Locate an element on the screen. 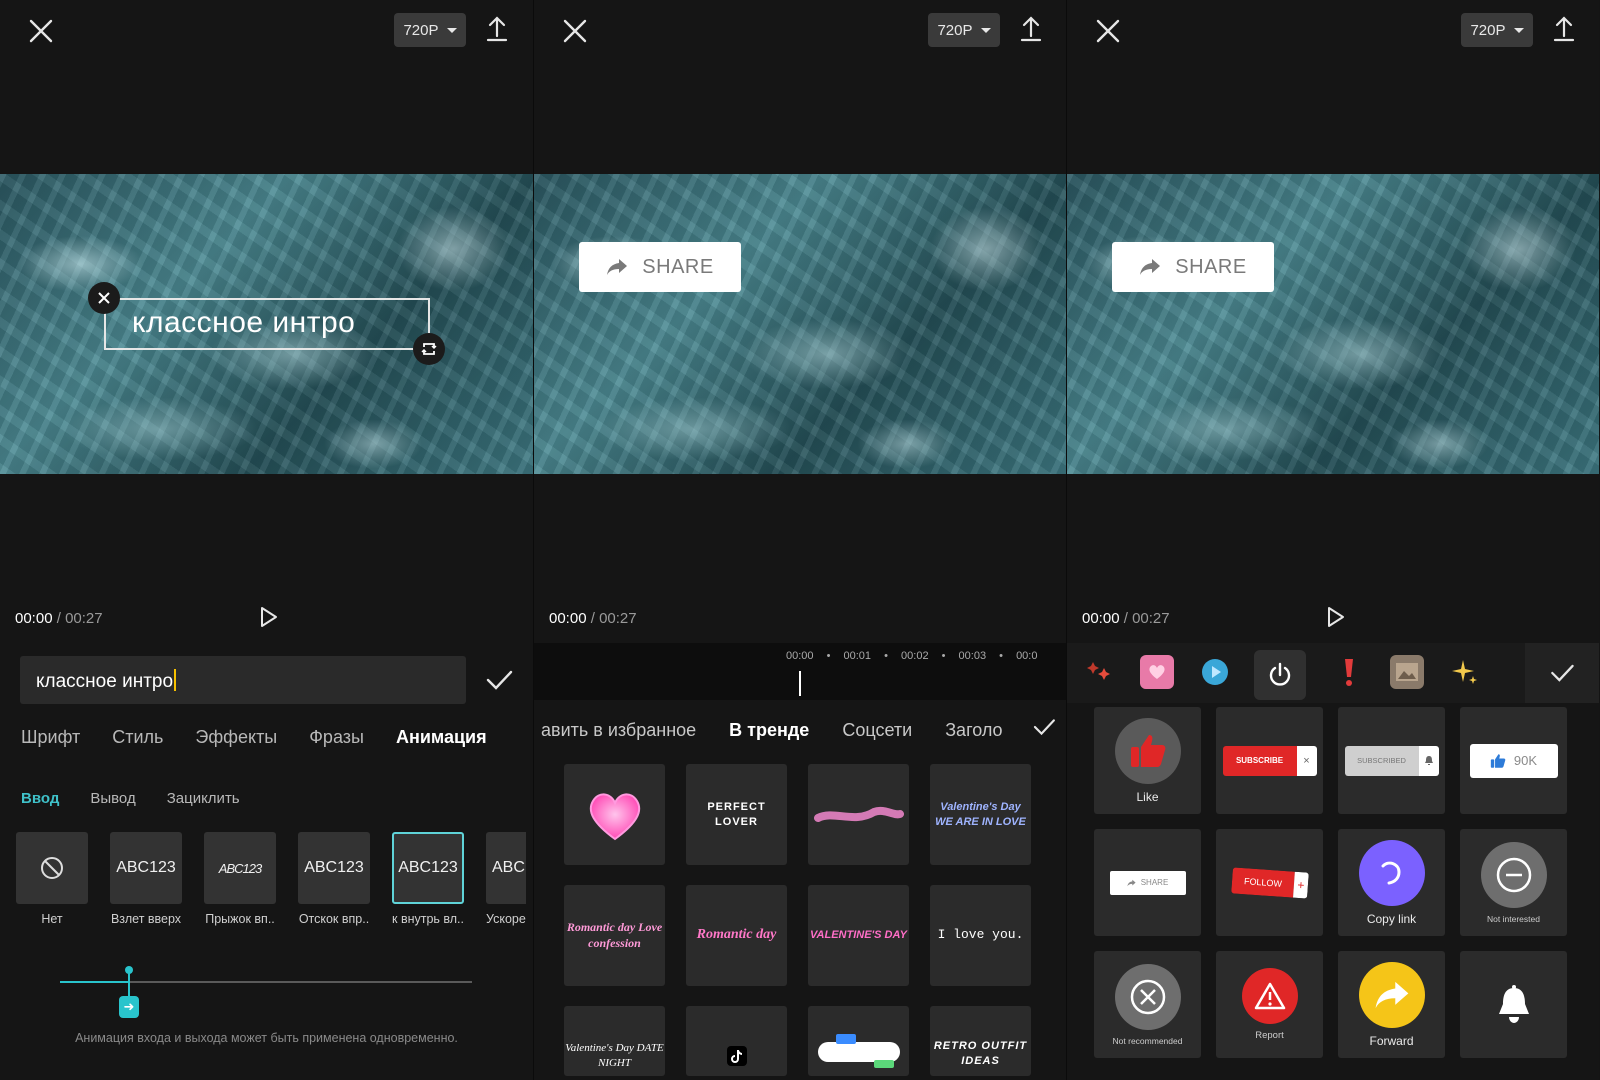 The height and width of the screenshot is (1080, 1600). sticker-like-count: 90K is located at coordinates (1513, 760).